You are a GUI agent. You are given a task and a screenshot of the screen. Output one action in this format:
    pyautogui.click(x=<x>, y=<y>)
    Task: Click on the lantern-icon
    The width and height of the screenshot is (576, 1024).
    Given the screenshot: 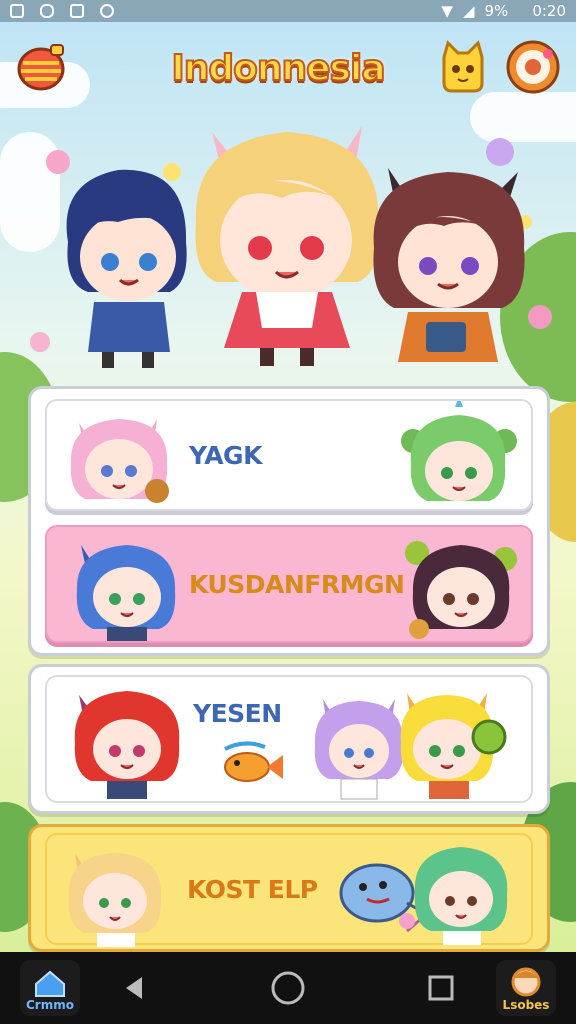 What is the action you would take?
    pyautogui.click(x=41, y=67)
    